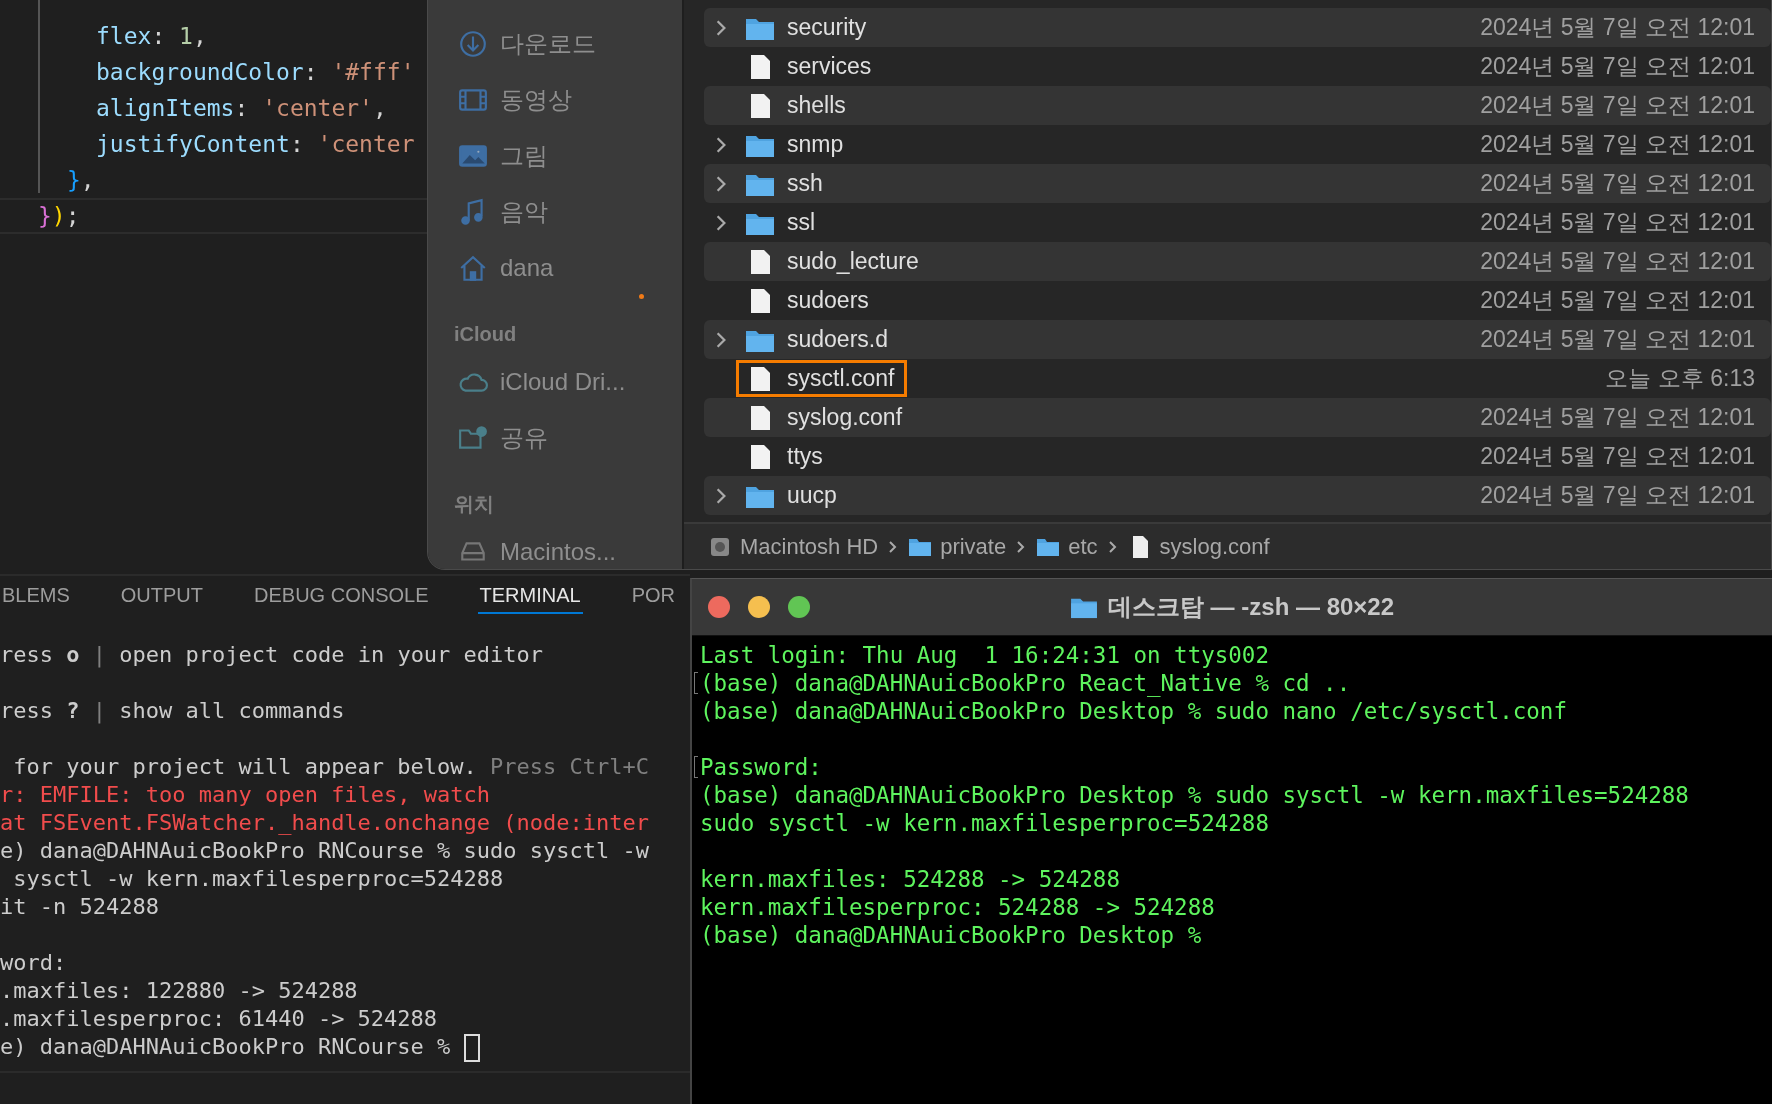  Describe the element at coordinates (555, 100) in the screenshot. I see `sidebar-item: 동영상` at that location.